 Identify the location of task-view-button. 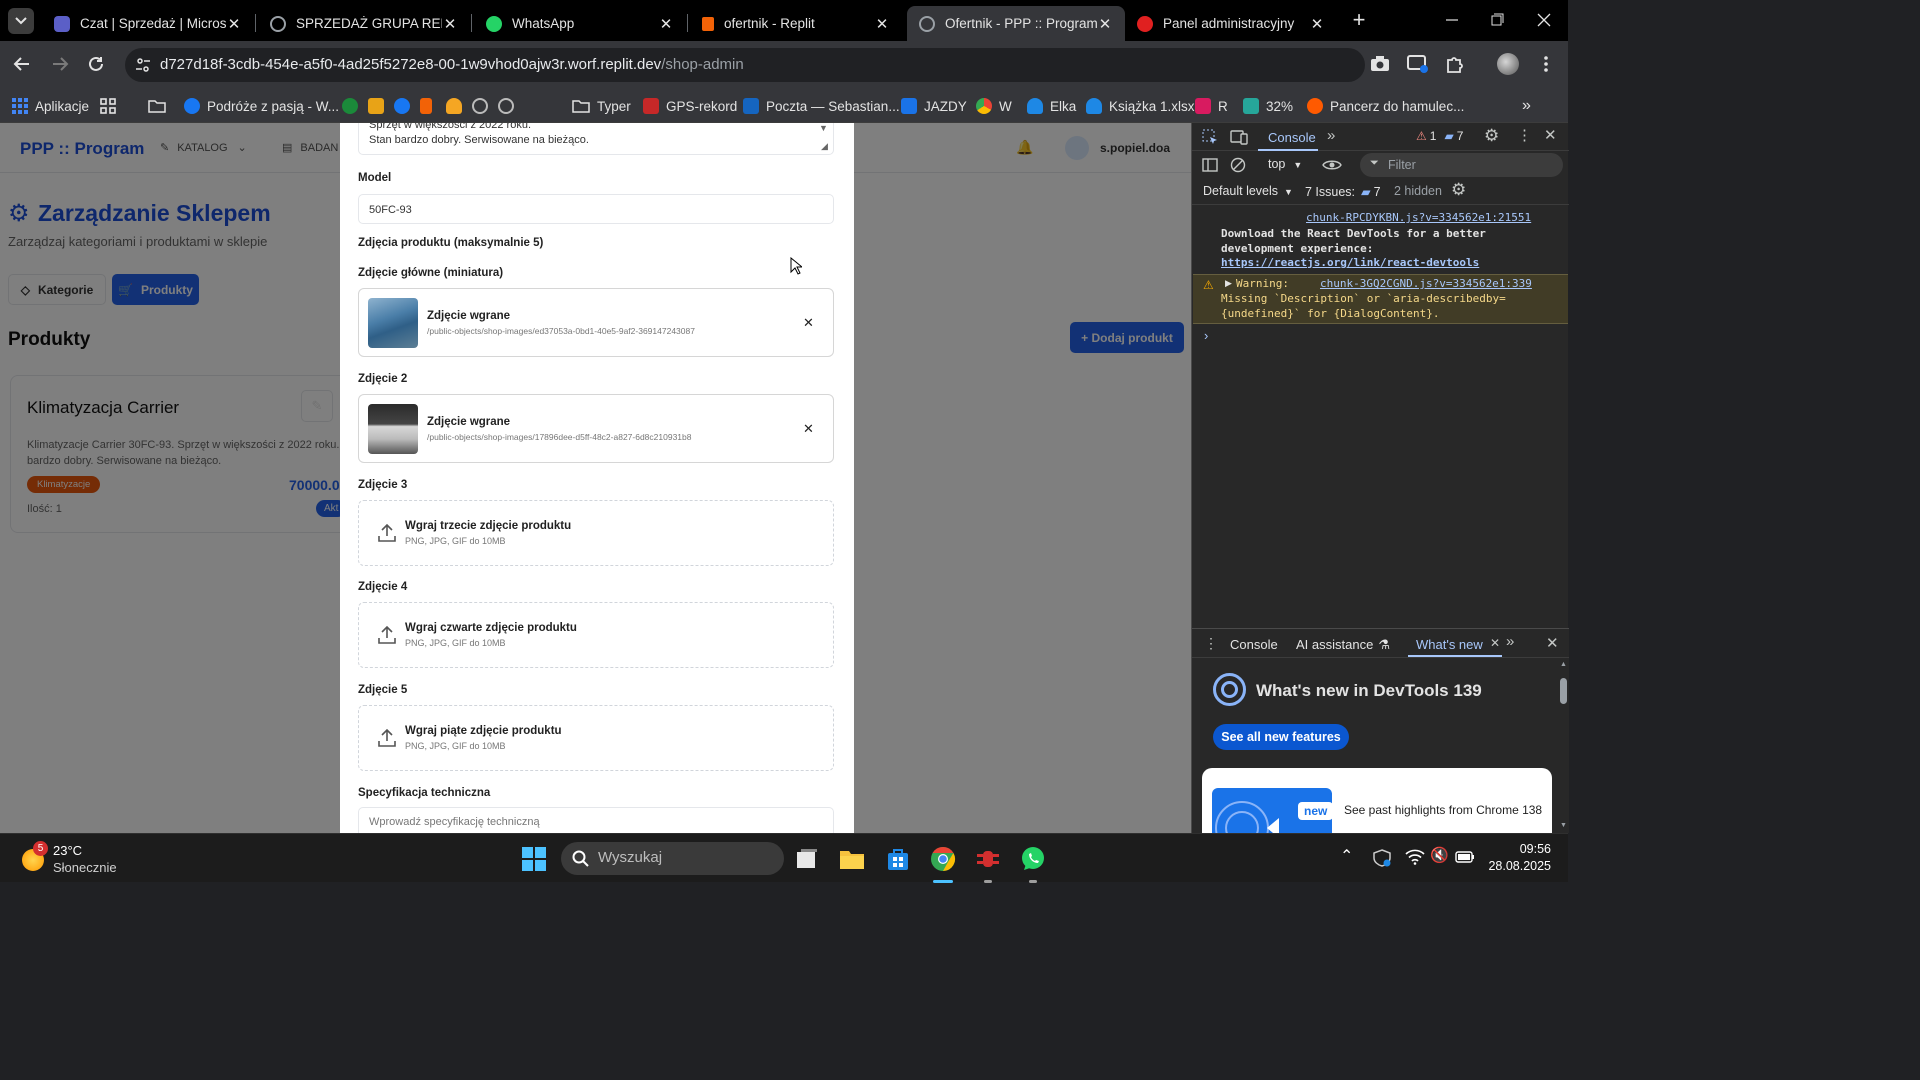
(807, 859).